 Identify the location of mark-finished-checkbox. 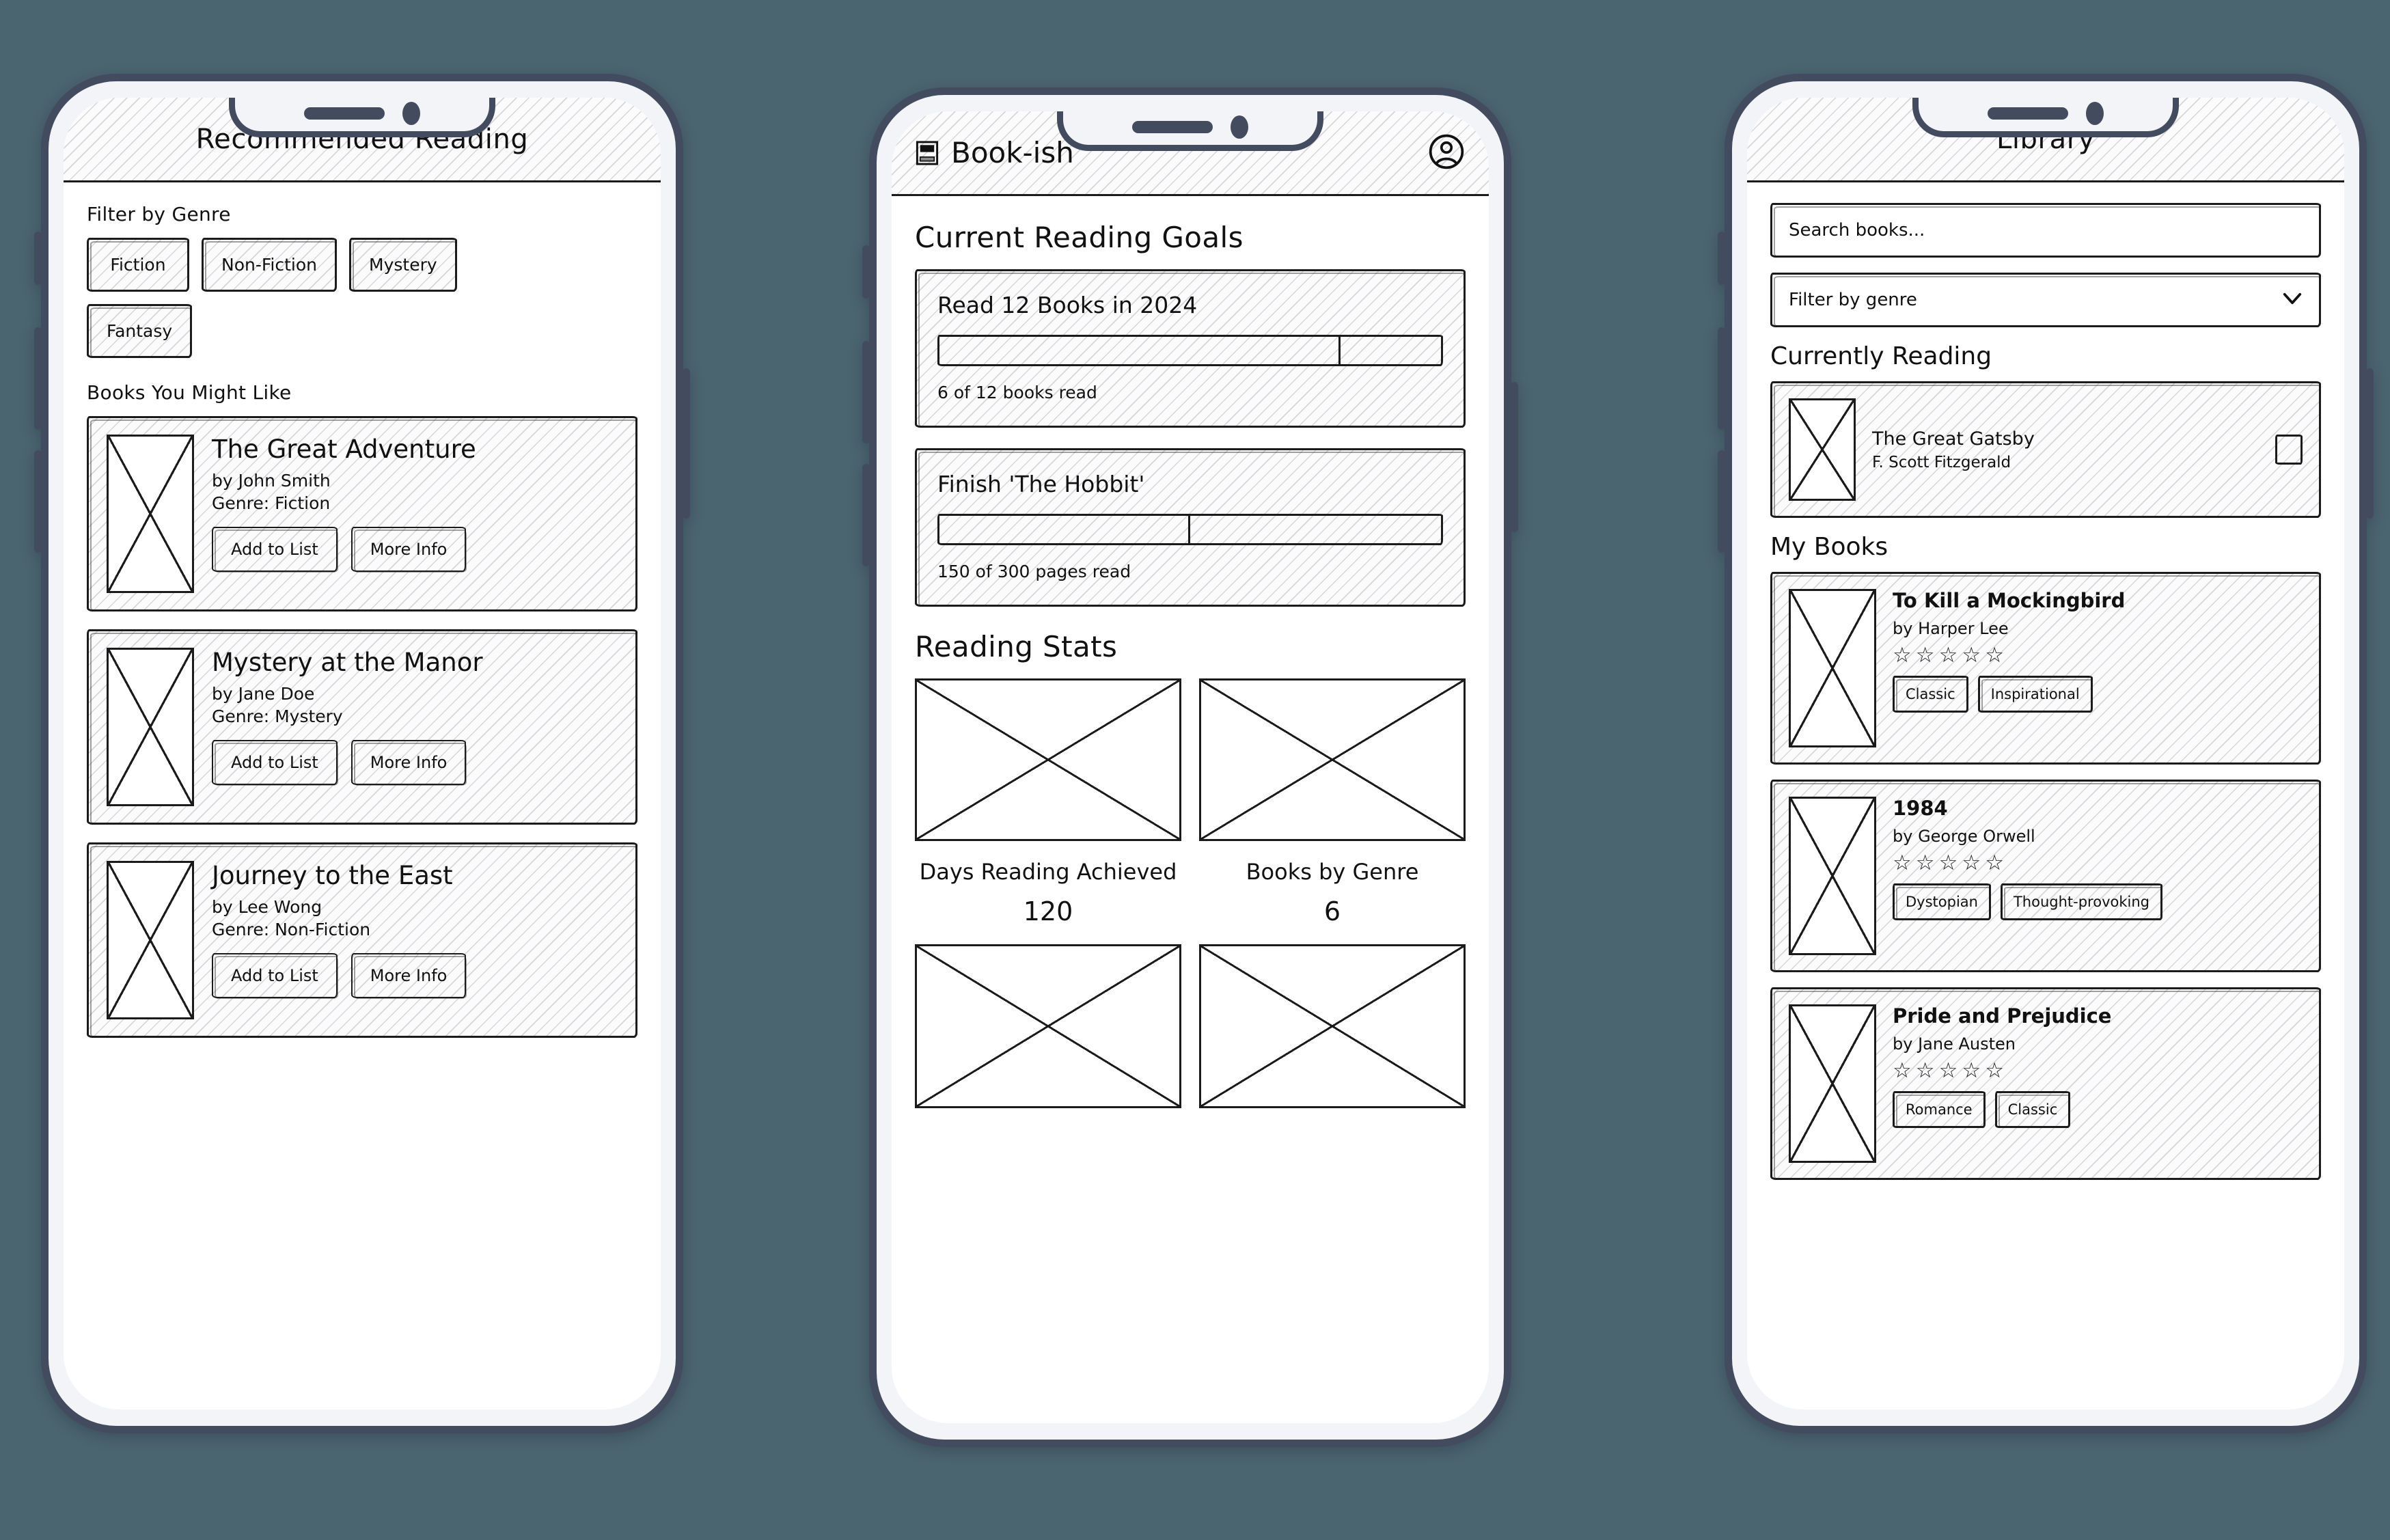
(2289, 450).